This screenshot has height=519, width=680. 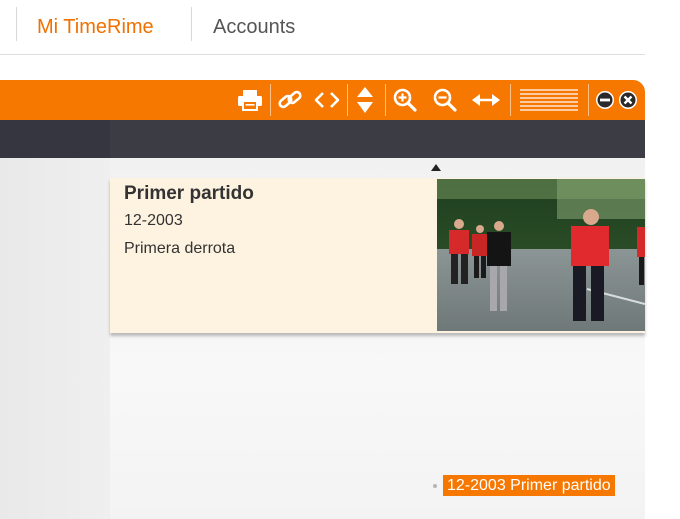 I want to click on top-navigation: Mi TimeRime Accounts, so click(x=322, y=27).